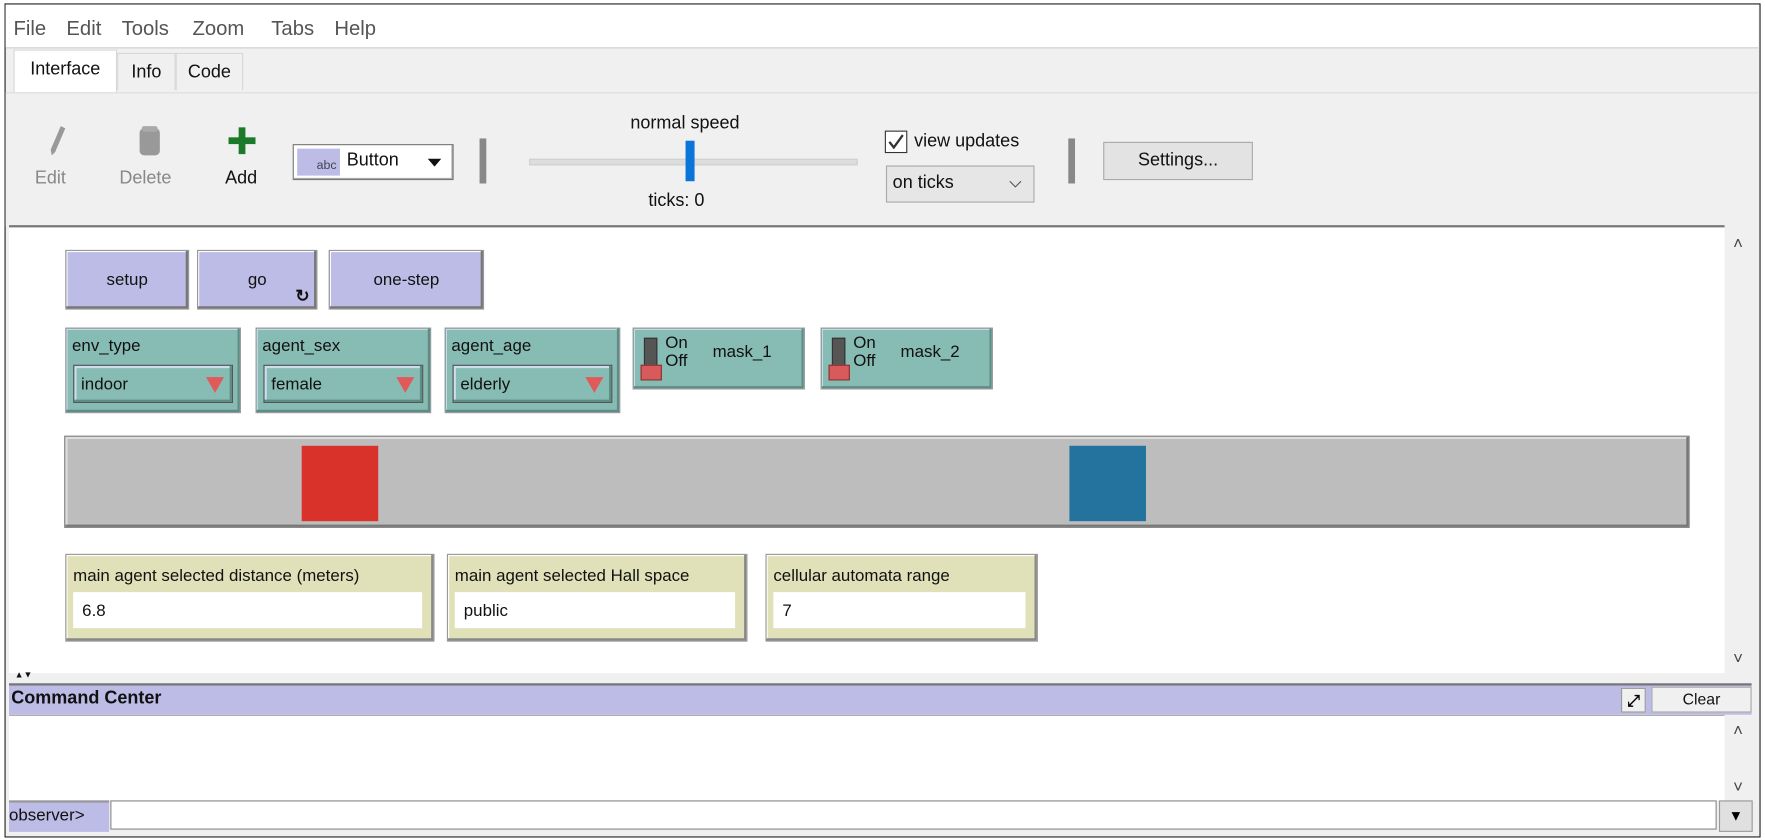 This screenshot has height=840, width=1765. I want to click on monitor-hall-space: main agent selected Hall space public, so click(597, 597).